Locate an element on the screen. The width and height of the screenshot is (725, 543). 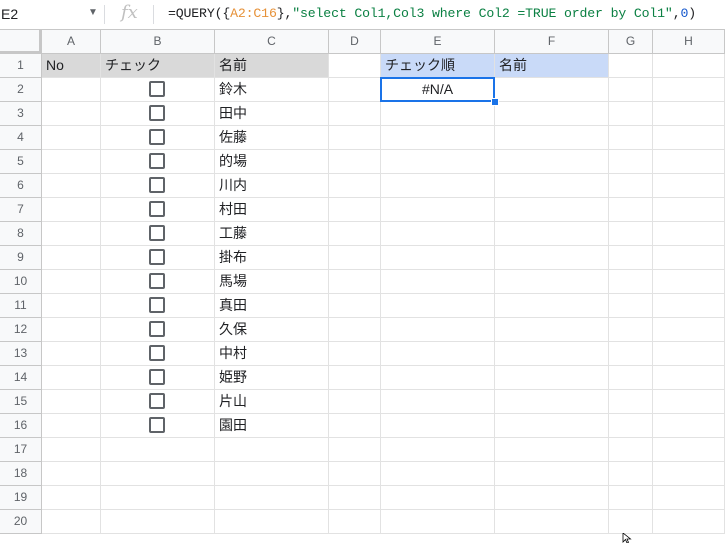
cell-e20 is located at coordinates (438, 522).